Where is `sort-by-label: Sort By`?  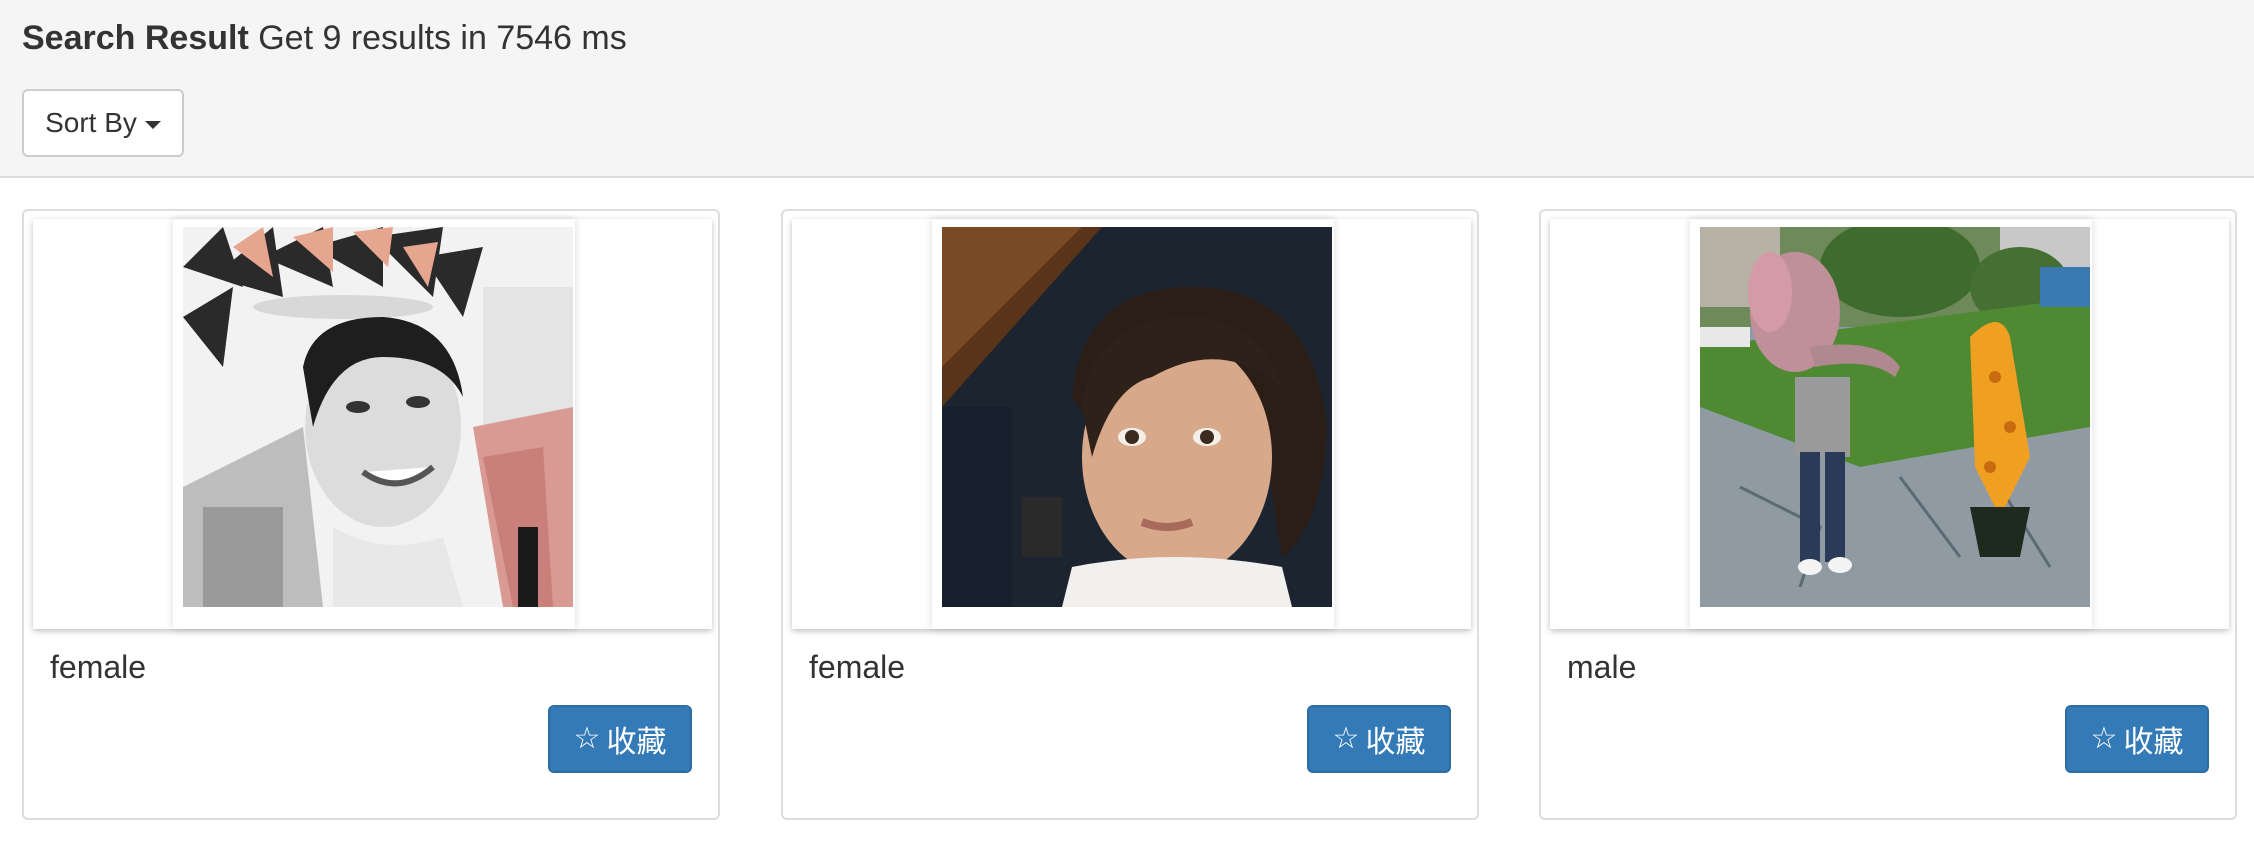 sort-by-label: Sort By is located at coordinates (91, 122).